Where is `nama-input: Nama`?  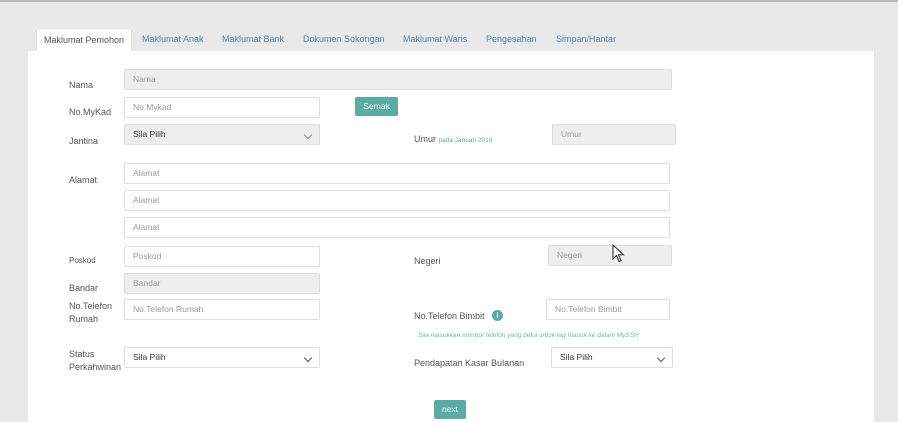 nama-input: Nama is located at coordinates (398, 79).